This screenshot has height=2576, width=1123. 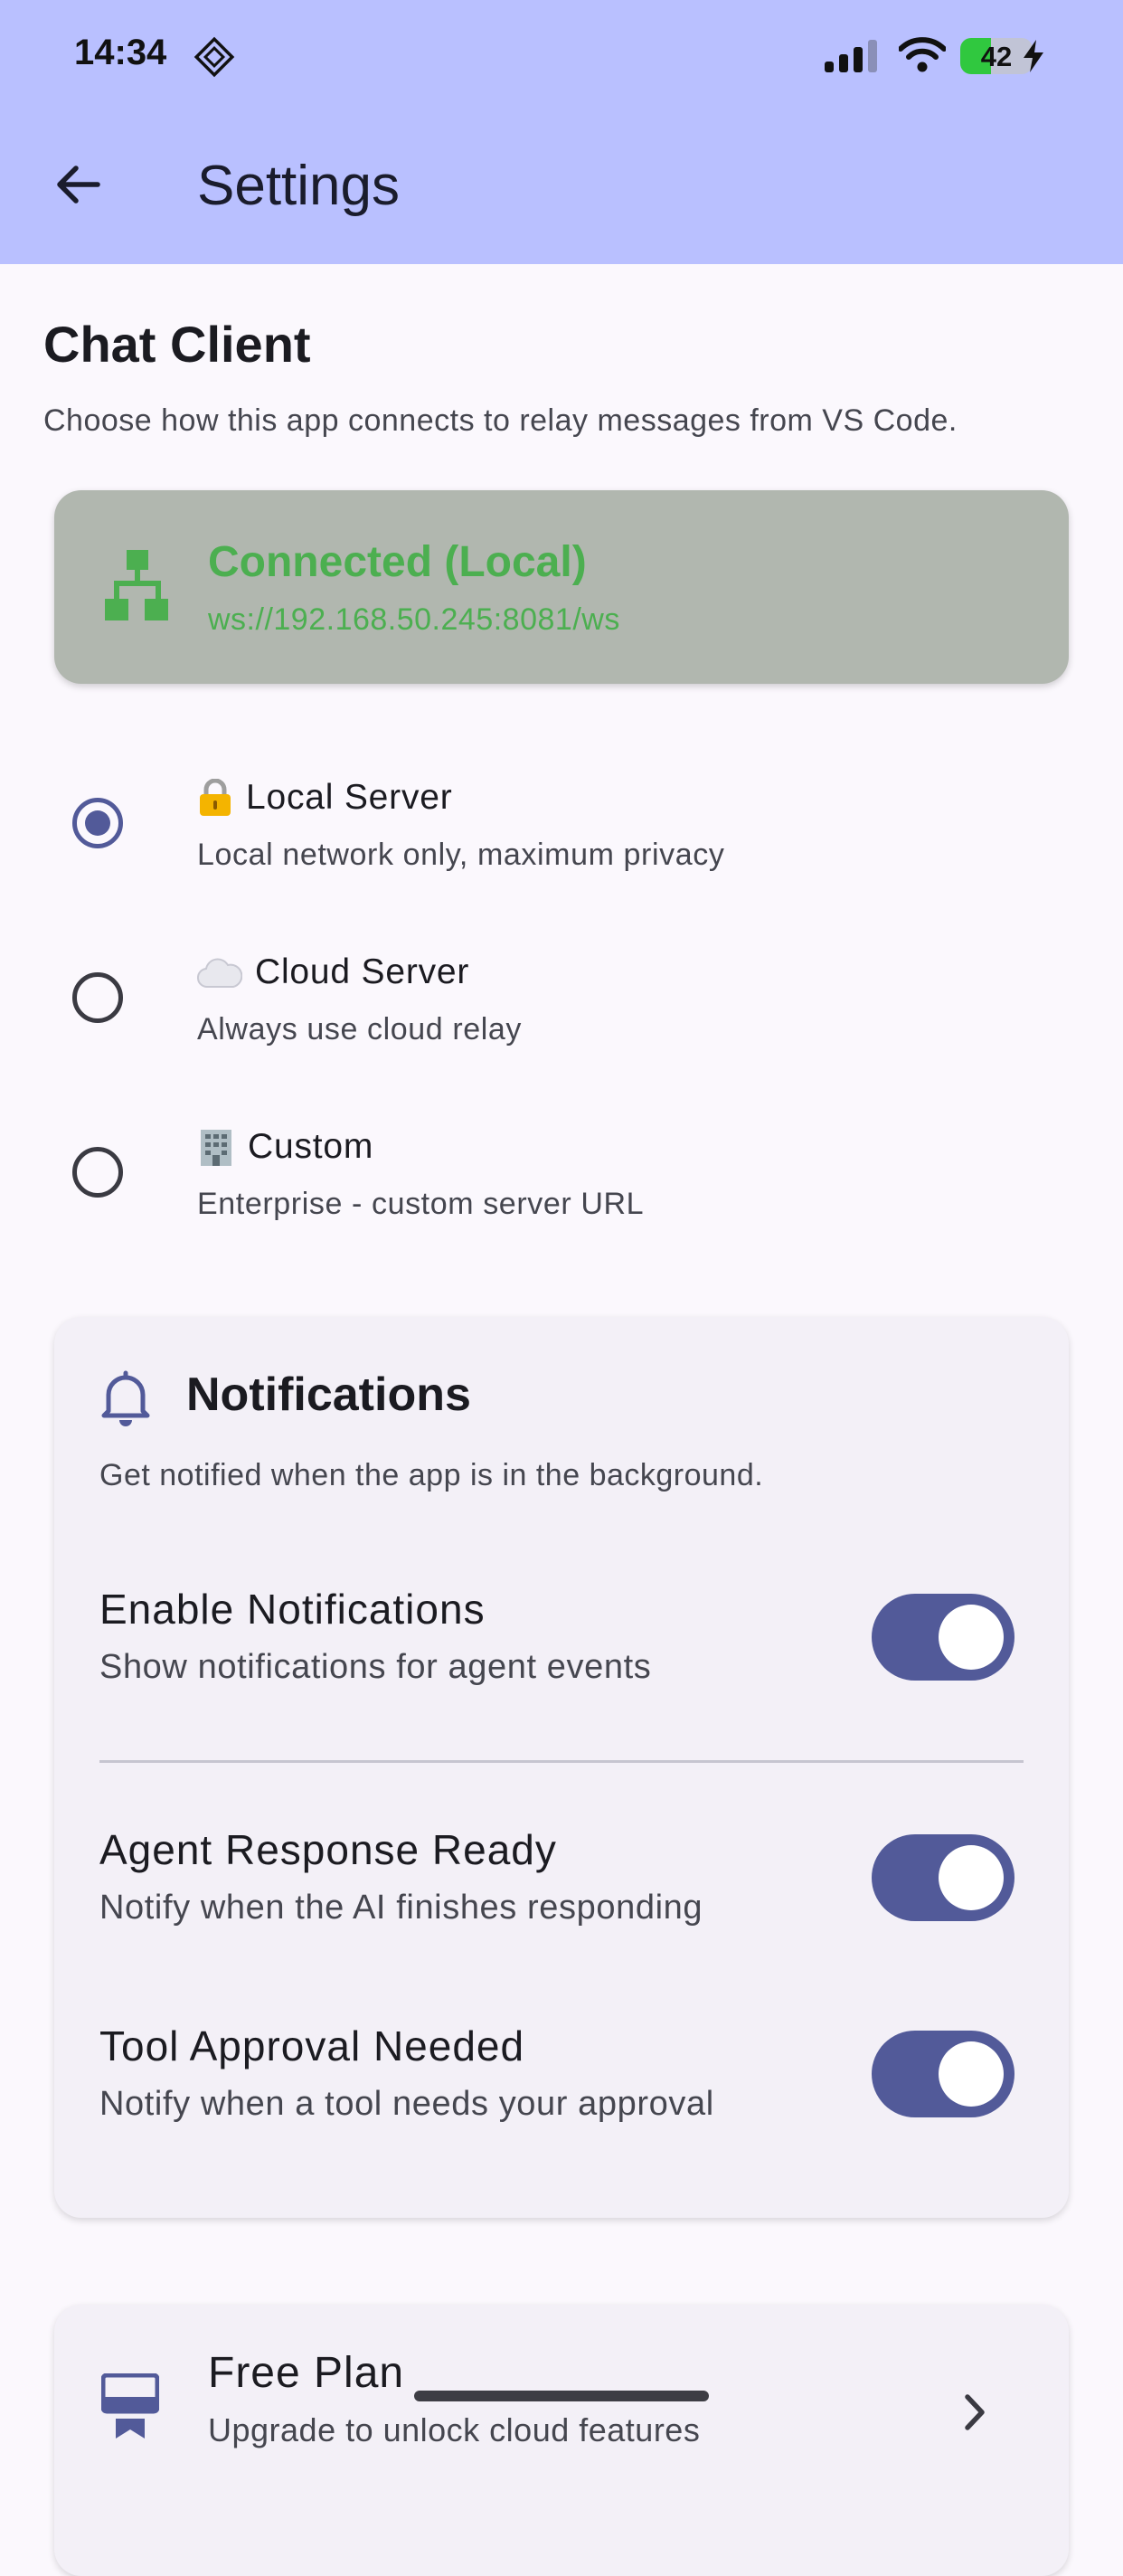 I want to click on home-indicator, so click(x=561, y=2396).